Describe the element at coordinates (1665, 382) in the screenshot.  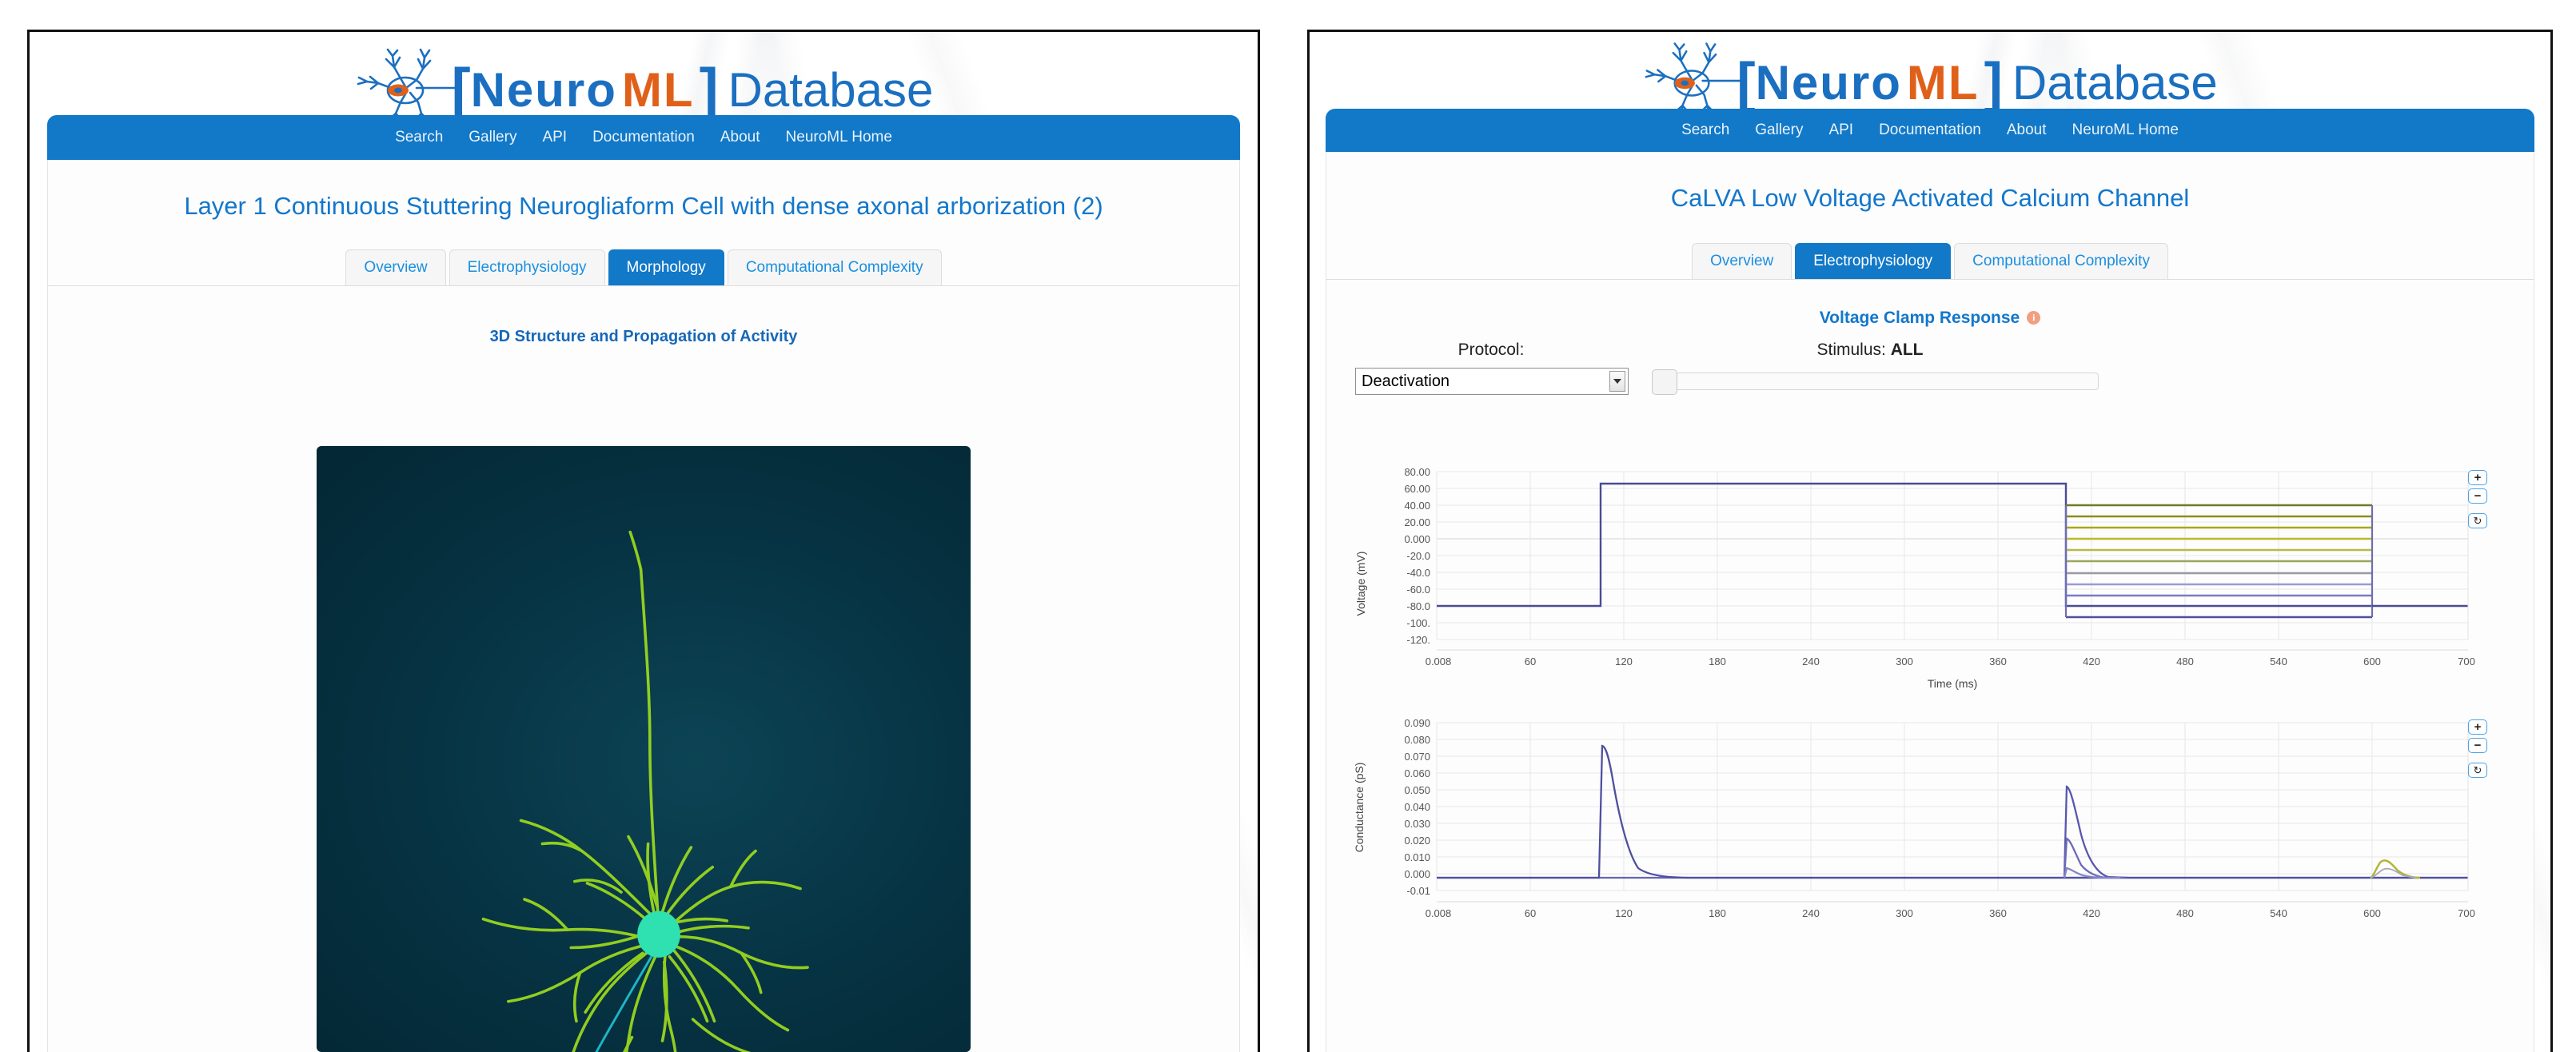
I see `stimulus-slider-handle` at that location.